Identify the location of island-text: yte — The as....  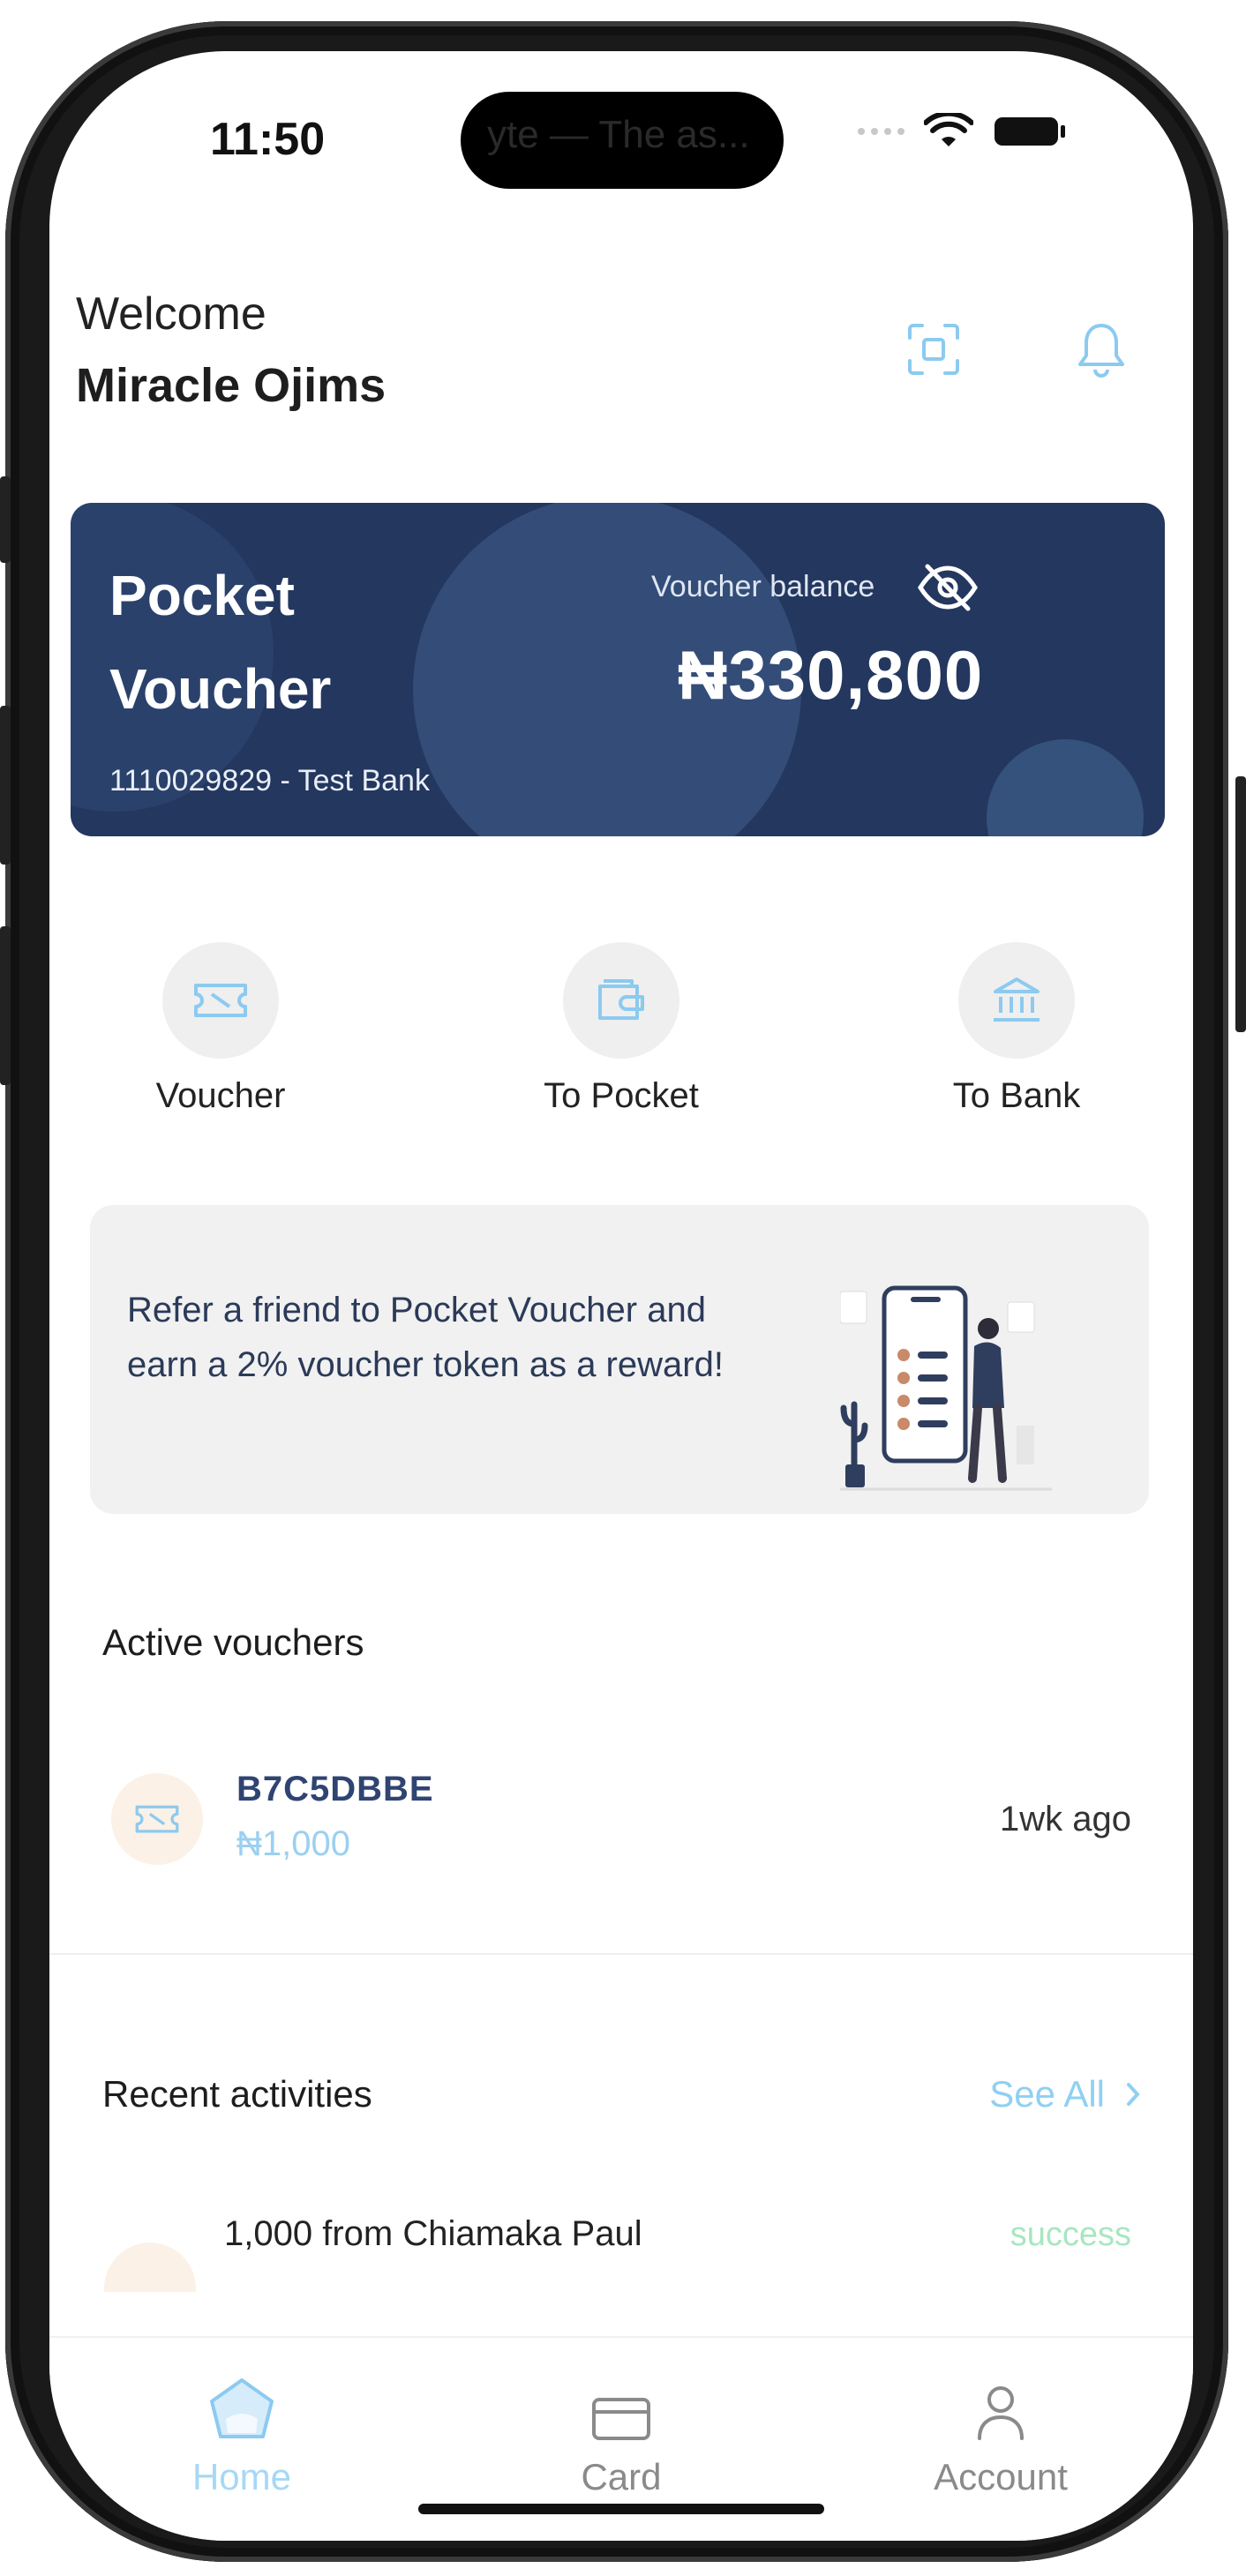
(618, 134).